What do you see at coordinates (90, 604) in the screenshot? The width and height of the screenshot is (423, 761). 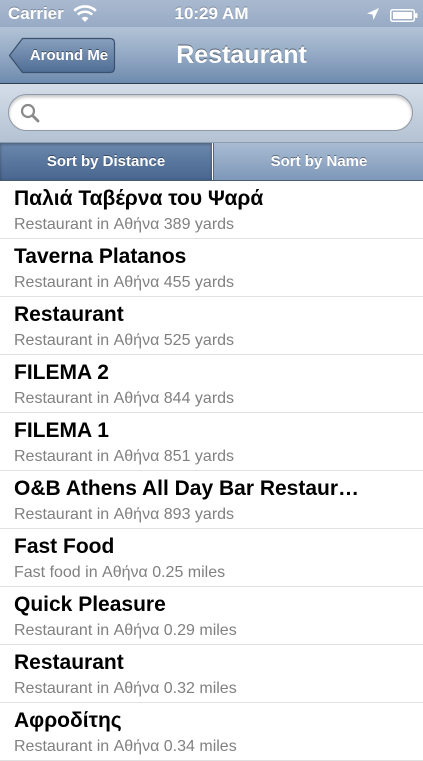 I see `place-name: Quick Pleasure` at bounding box center [90, 604].